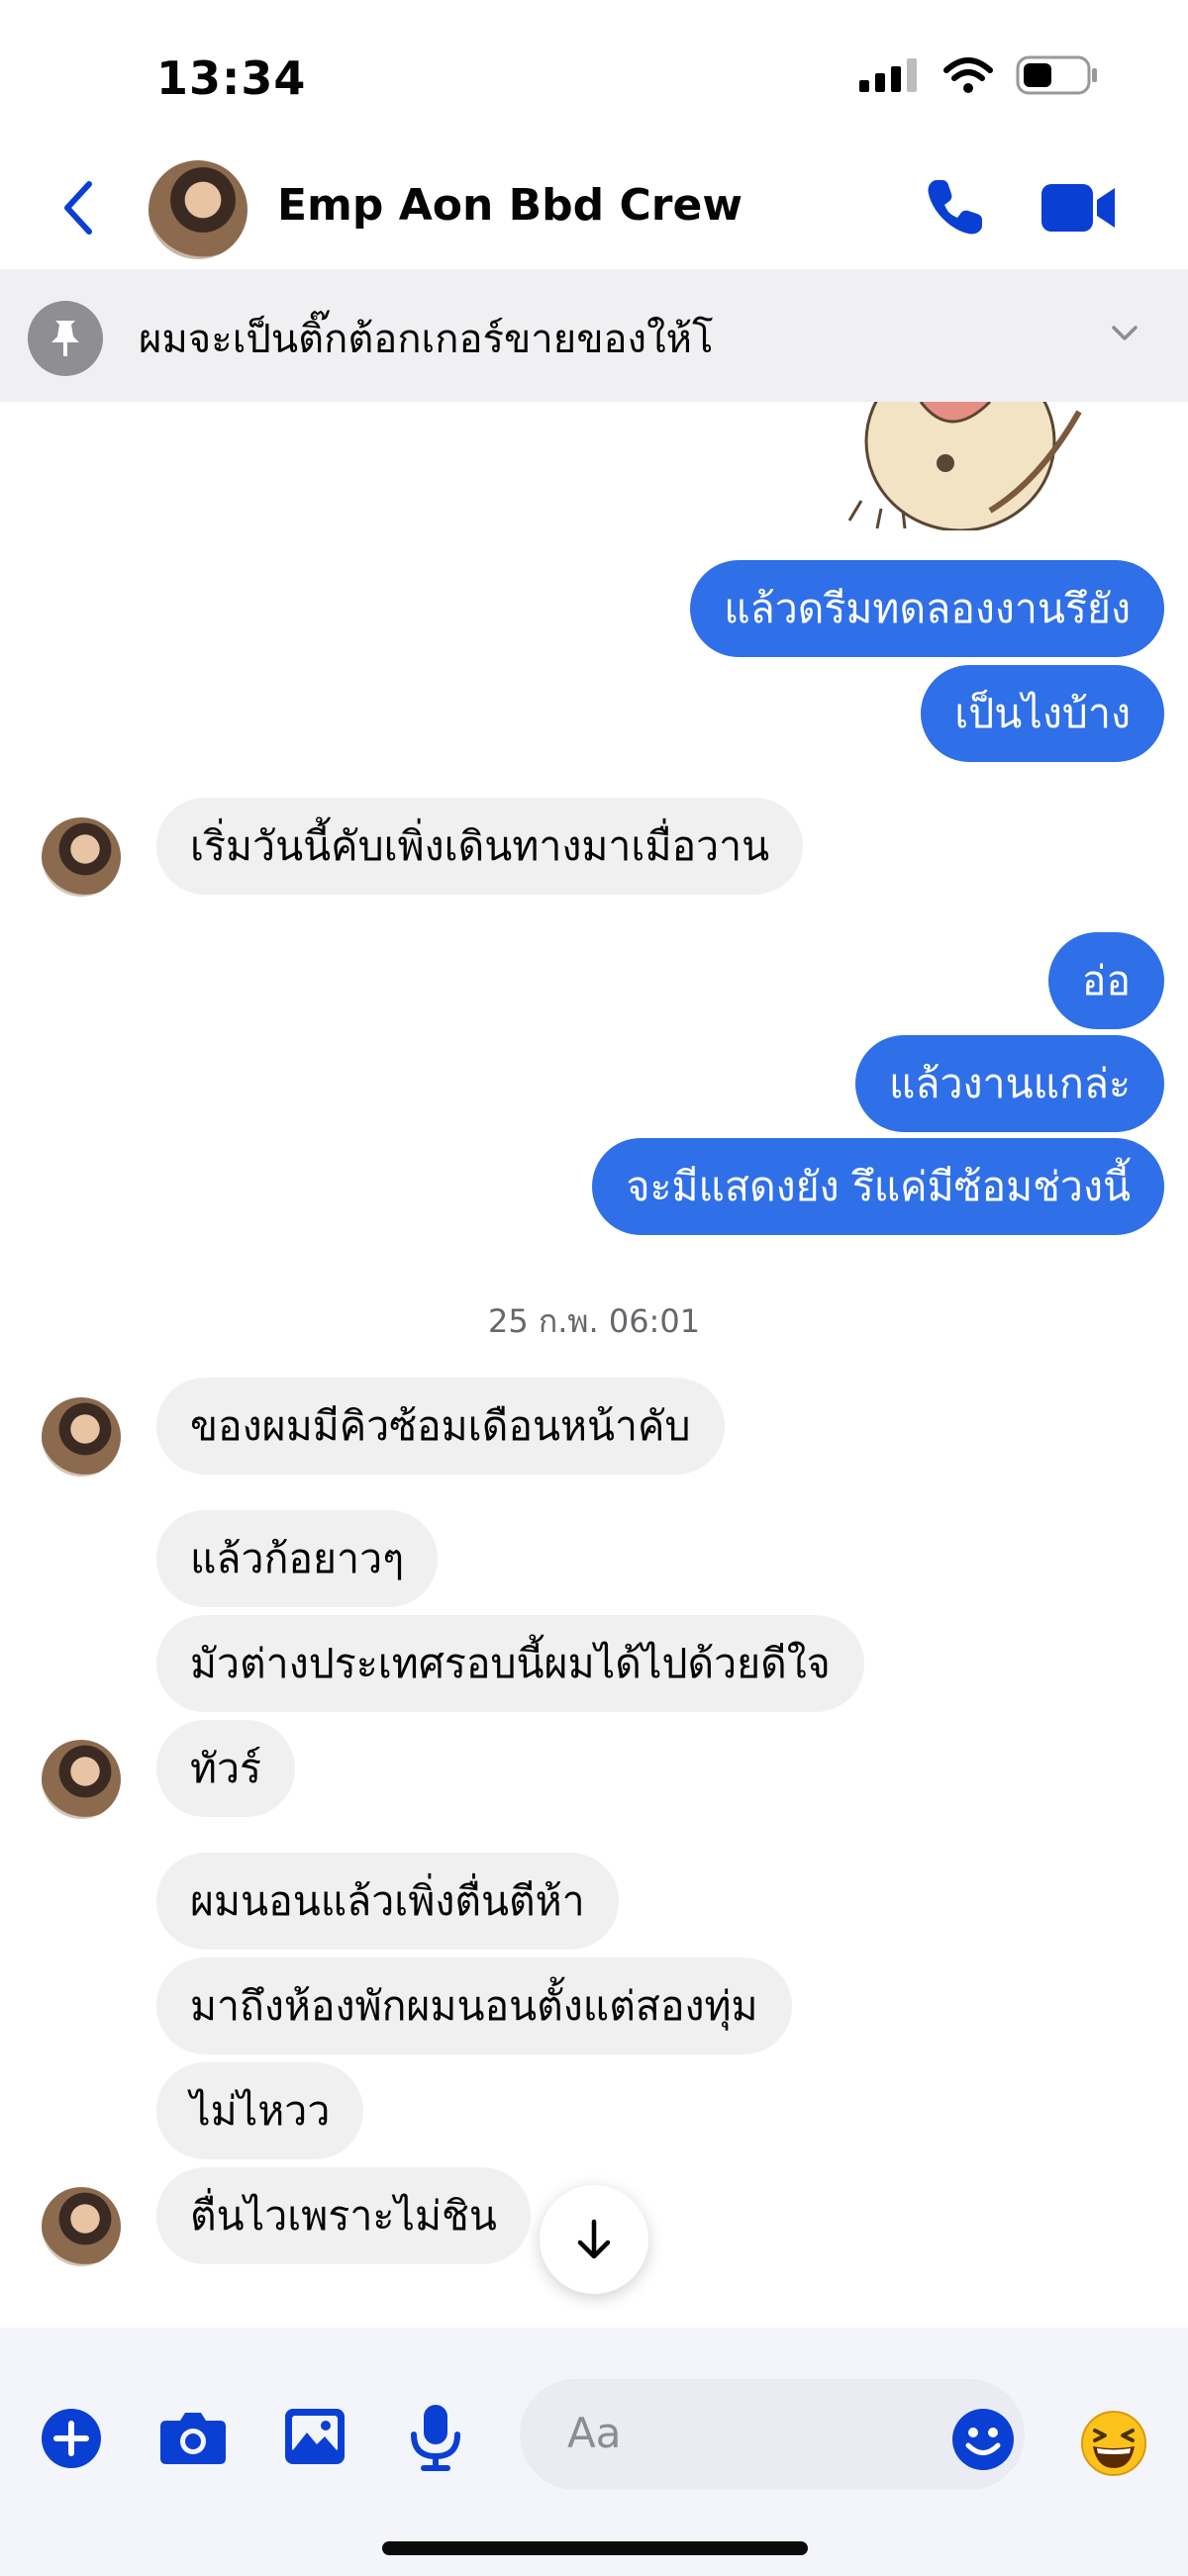  What do you see at coordinates (594, 1321) in the screenshot?
I see `message-timestamp: 25 ก.พ. 06:01` at bounding box center [594, 1321].